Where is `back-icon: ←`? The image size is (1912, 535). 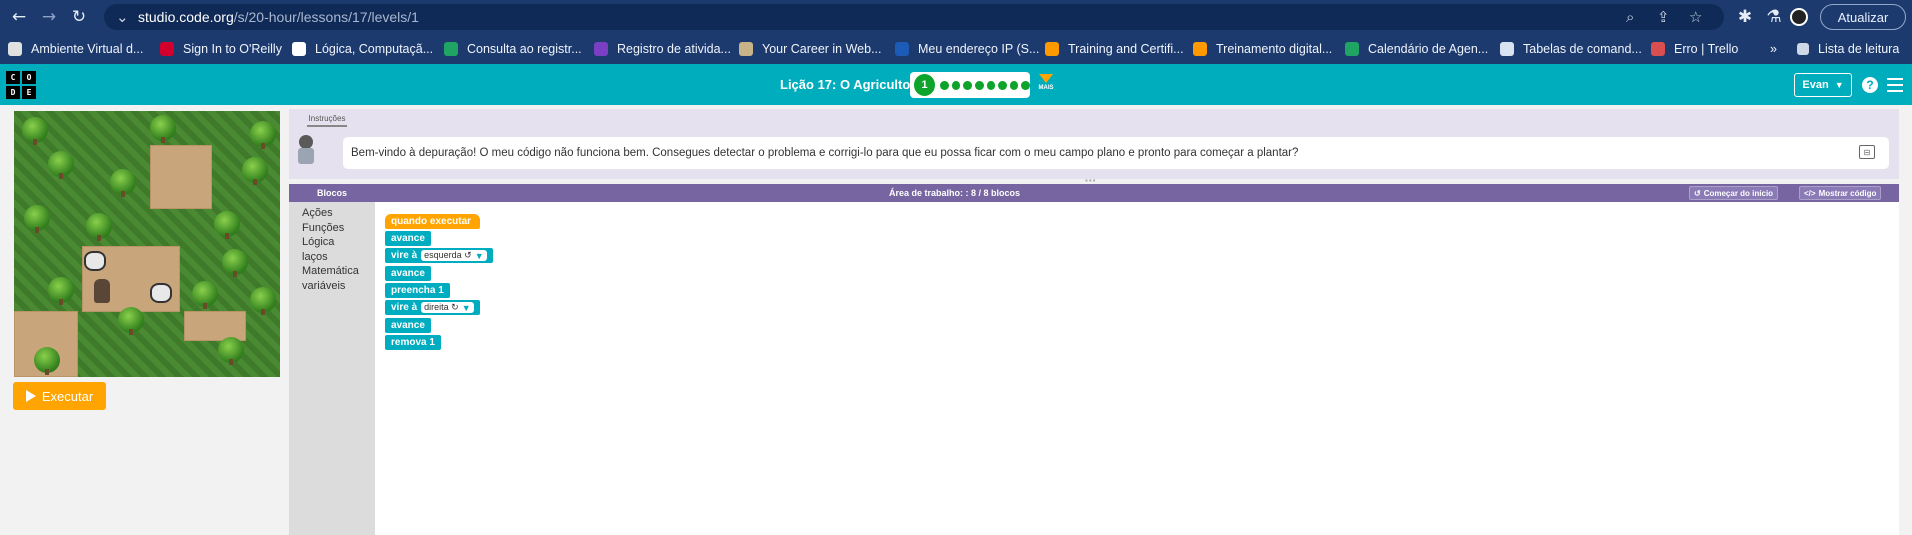 back-icon: ← is located at coordinates (19, 17).